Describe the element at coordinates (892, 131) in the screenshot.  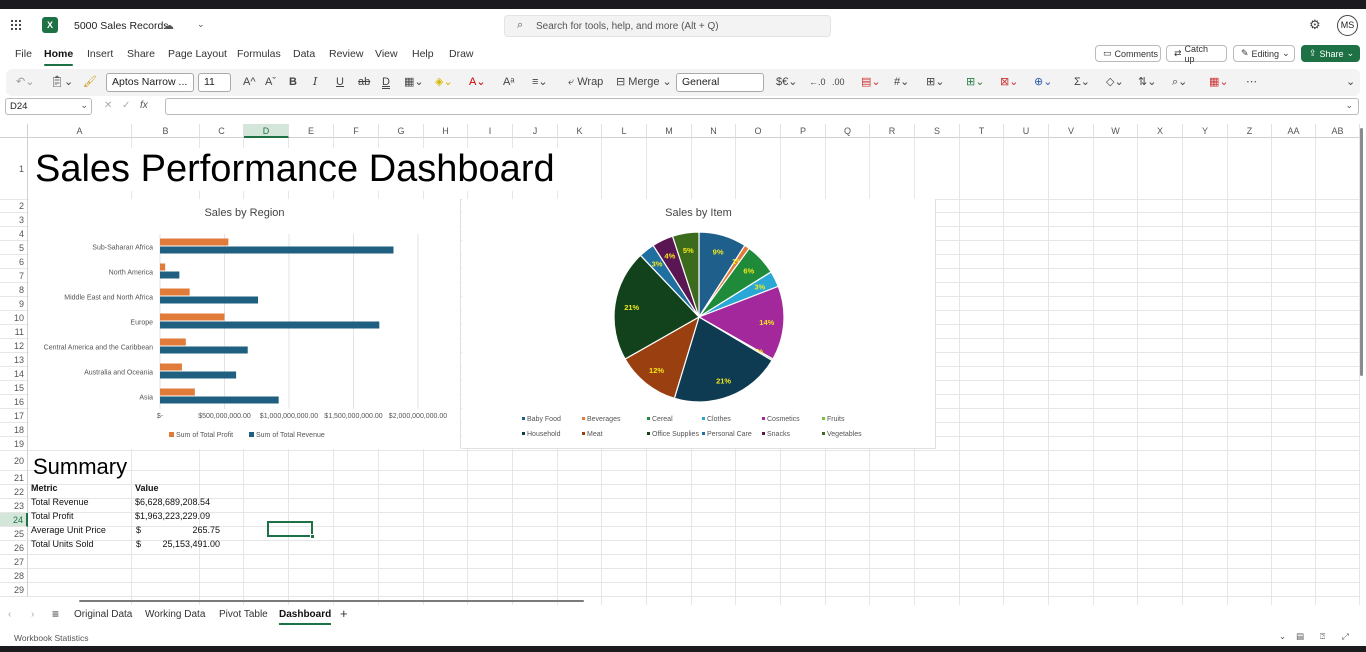
I see `column-header: R` at that location.